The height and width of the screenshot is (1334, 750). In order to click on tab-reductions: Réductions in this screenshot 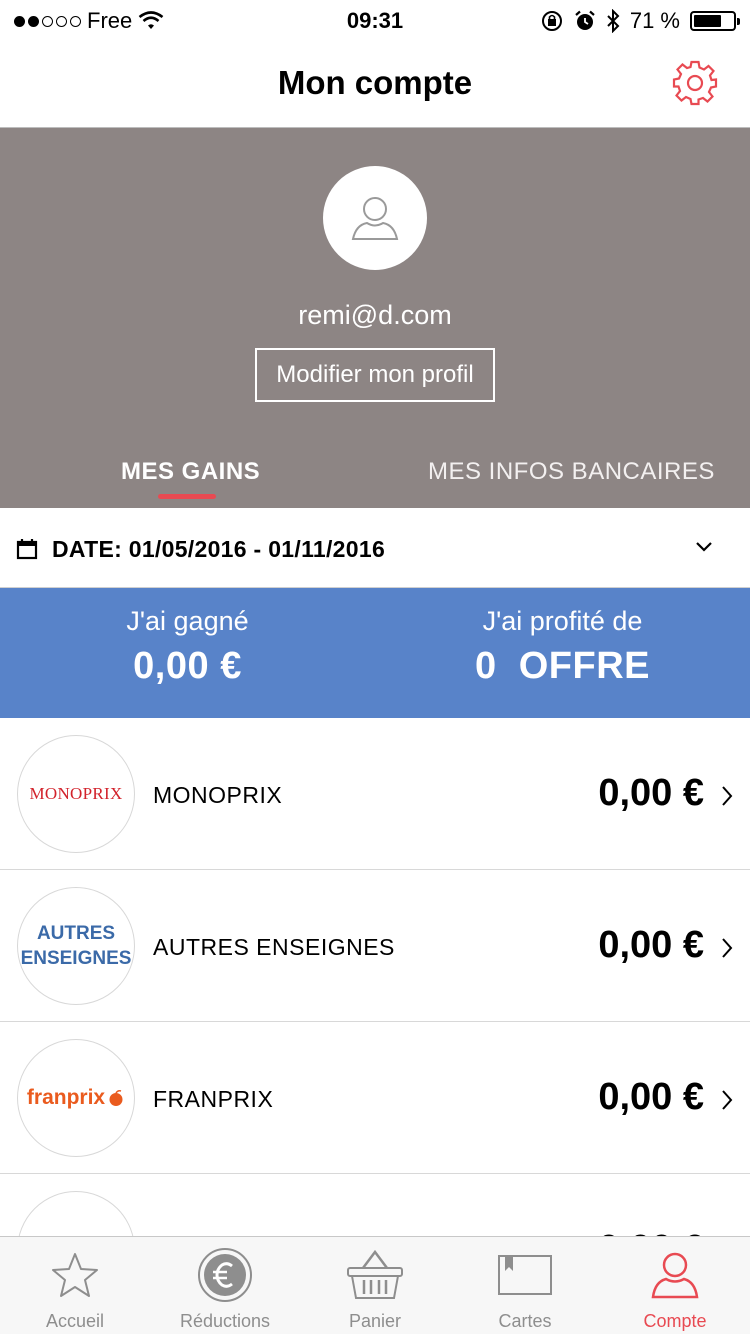, I will do `click(225, 1285)`.